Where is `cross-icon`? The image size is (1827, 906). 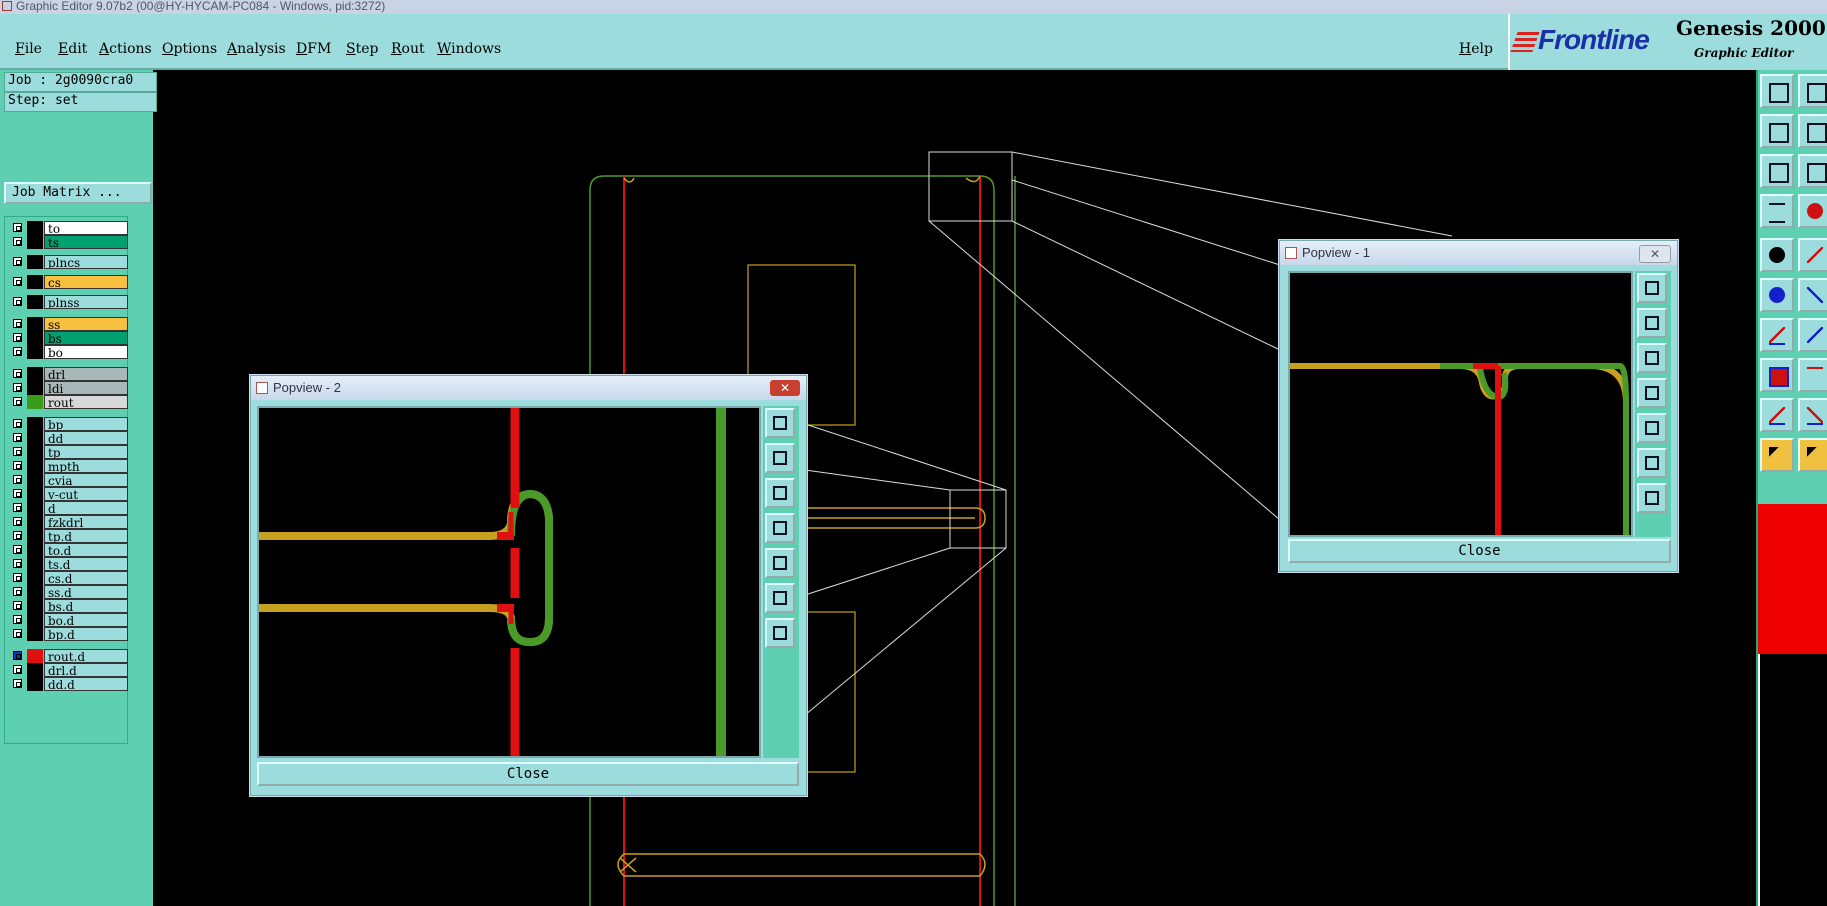
cross-icon is located at coordinates (1815, 295).